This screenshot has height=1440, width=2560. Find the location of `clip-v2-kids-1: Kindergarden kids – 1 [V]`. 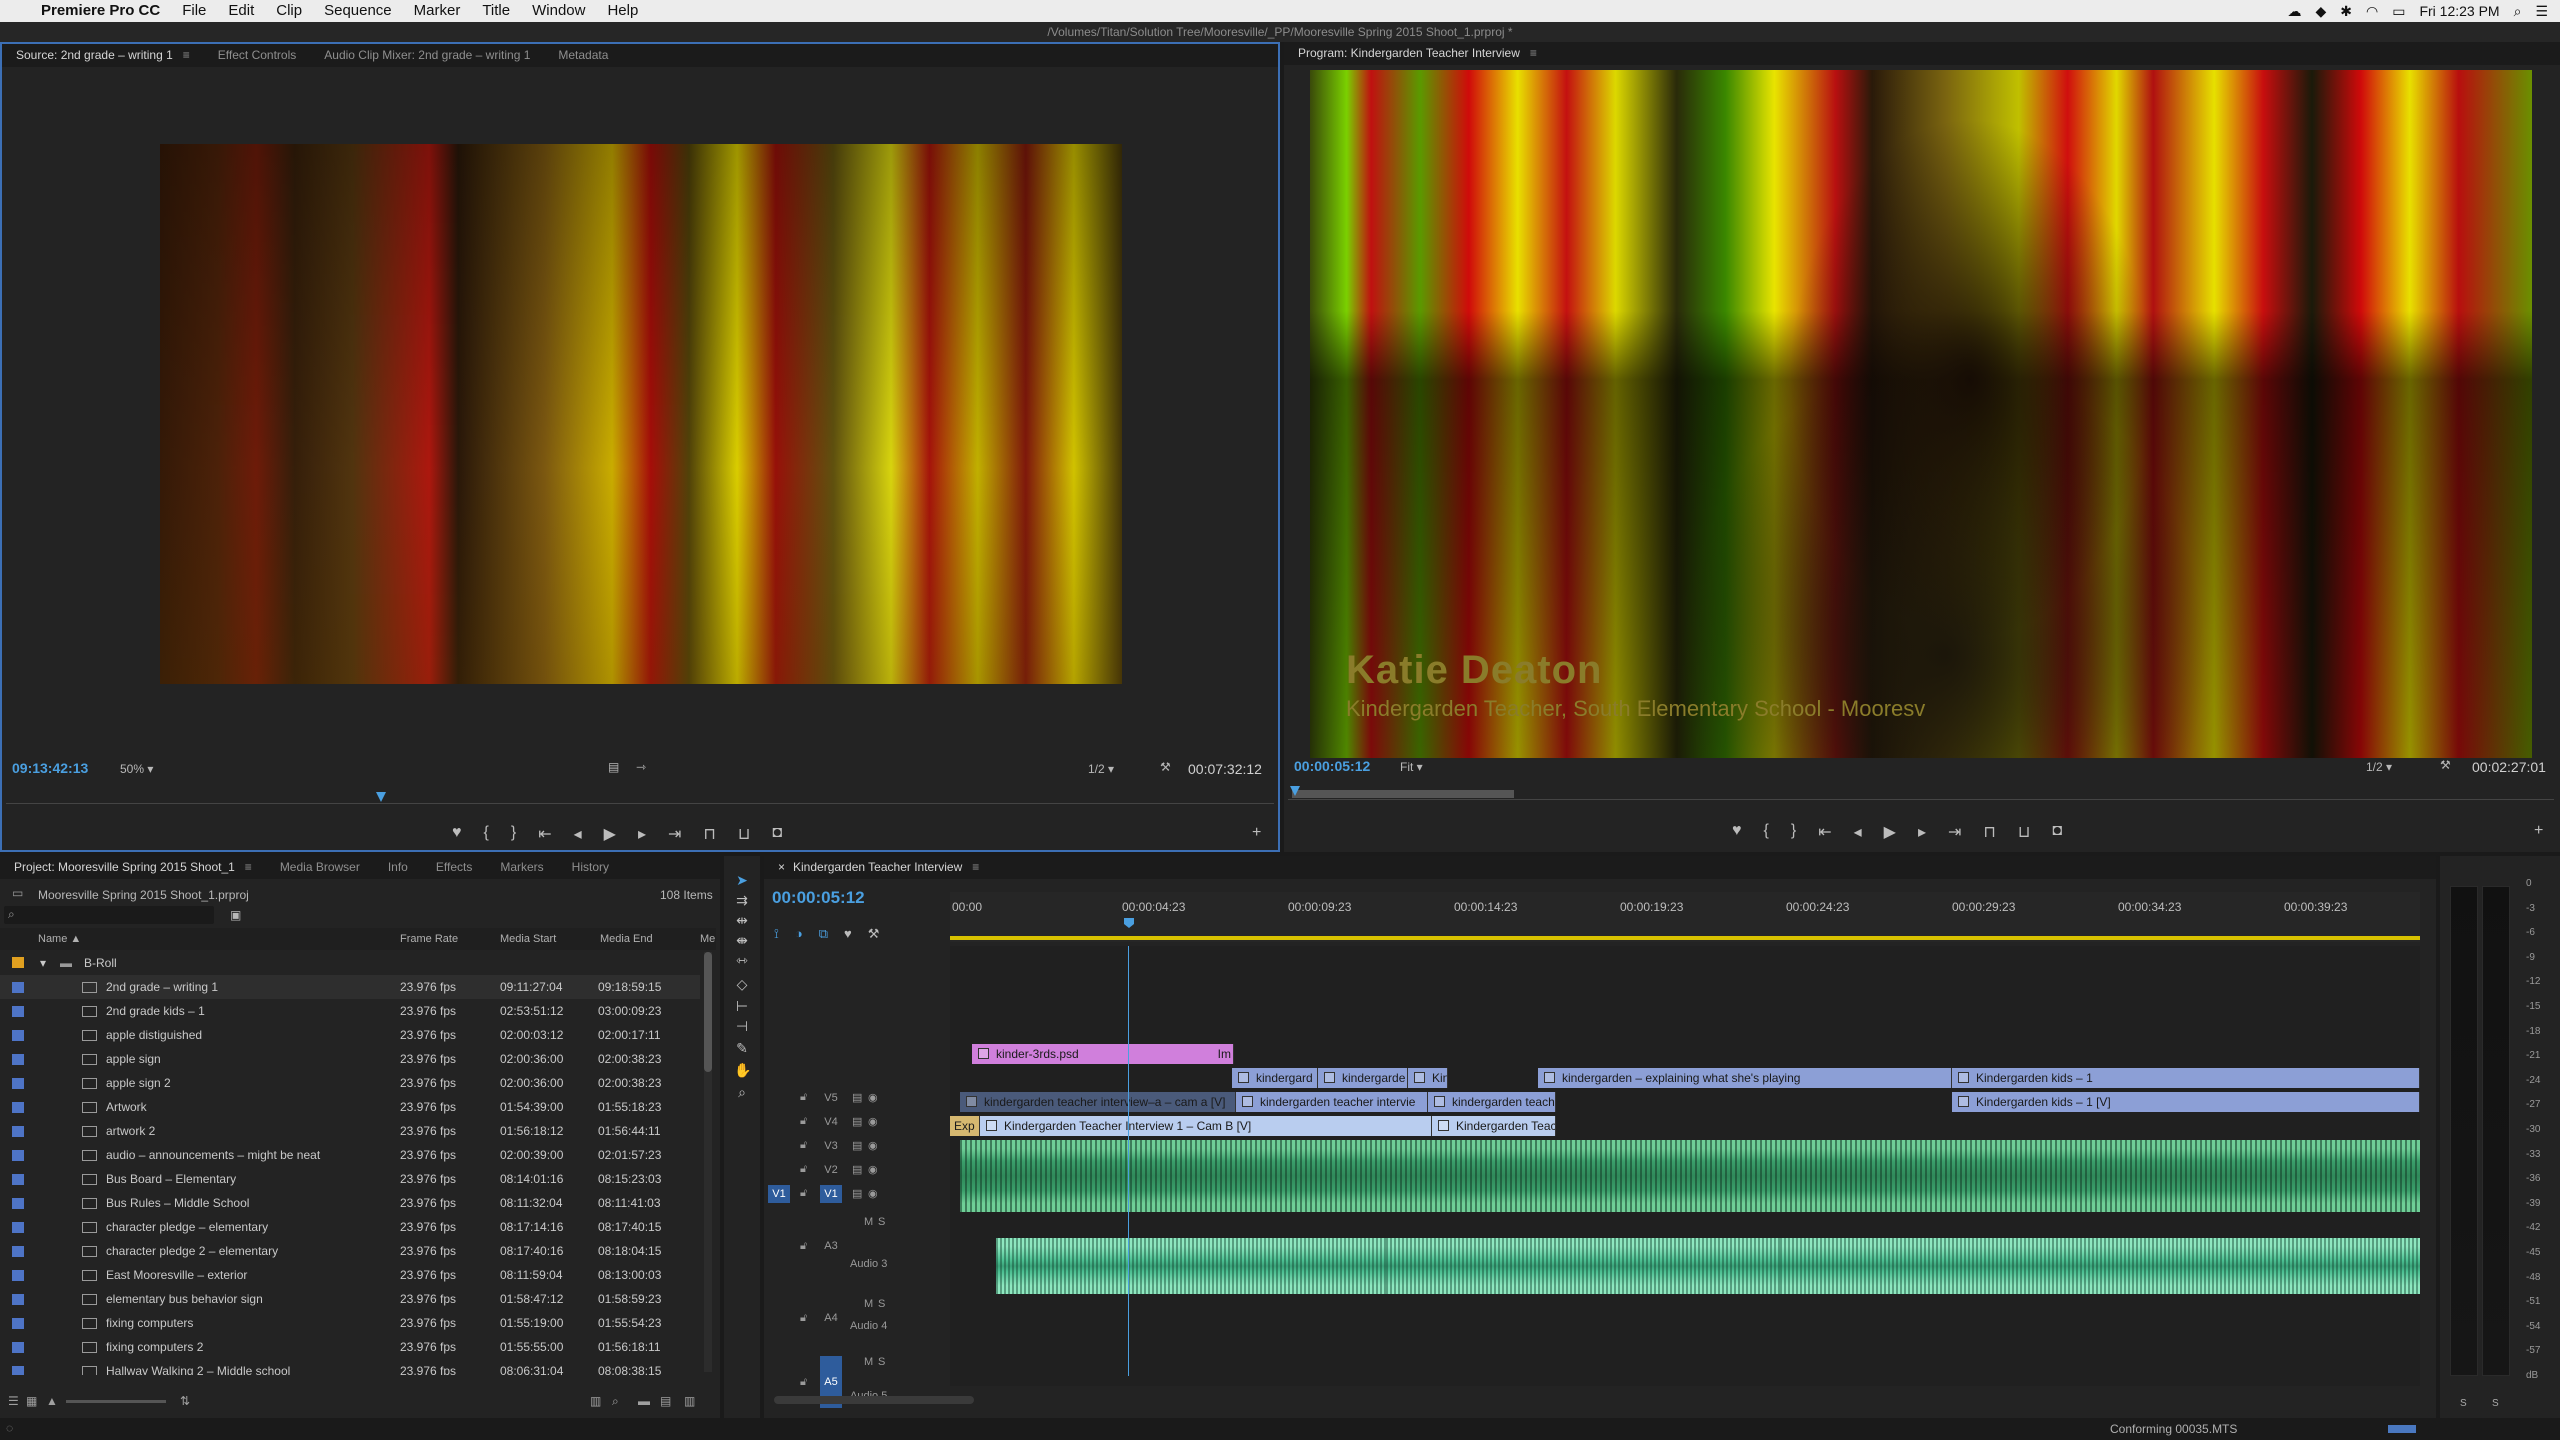

clip-v2-kids-1: Kindergarden kids – 1 [V] is located at coordinates (2186, 1102).